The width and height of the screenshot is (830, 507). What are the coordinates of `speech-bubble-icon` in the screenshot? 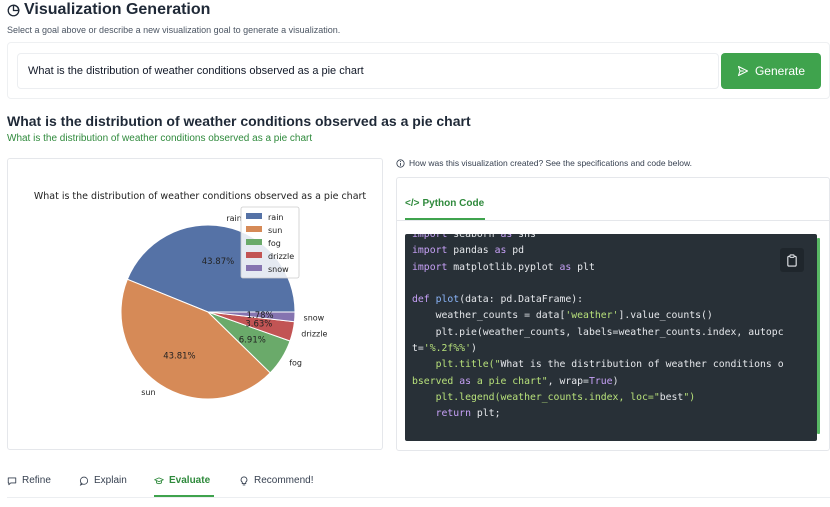 It's located at (84, 481).